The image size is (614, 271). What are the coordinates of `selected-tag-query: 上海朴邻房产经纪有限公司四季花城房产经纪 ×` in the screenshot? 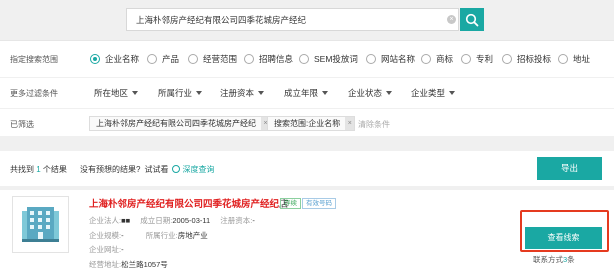 It's located at (180, 123).